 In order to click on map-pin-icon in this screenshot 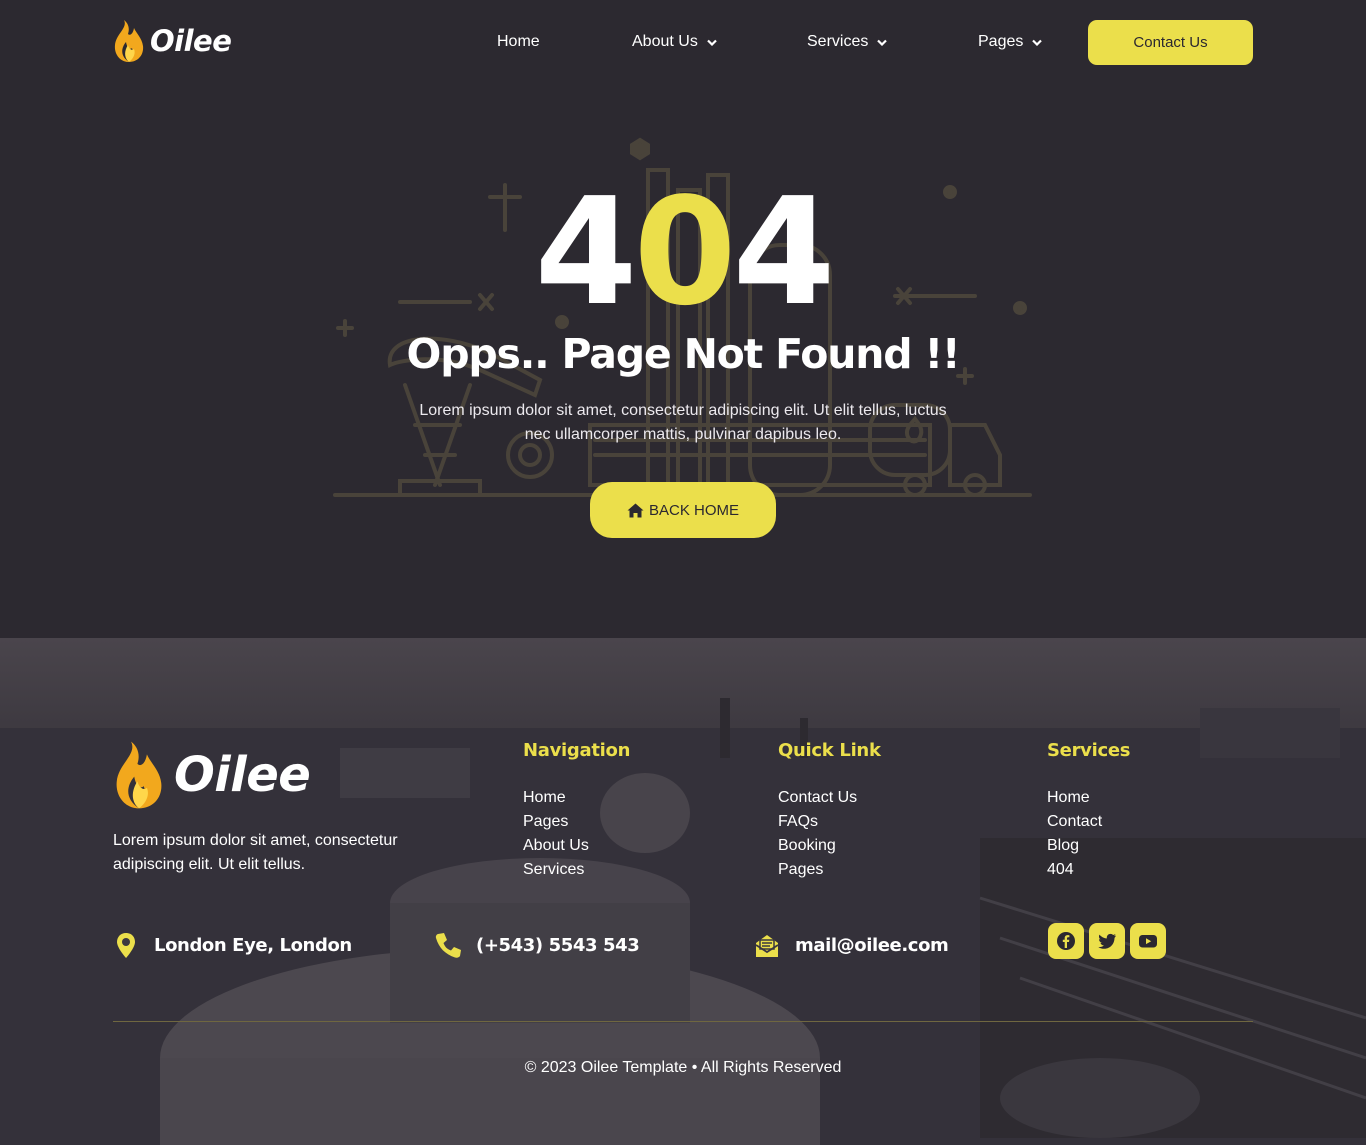, I will do `click(126, 945)`.